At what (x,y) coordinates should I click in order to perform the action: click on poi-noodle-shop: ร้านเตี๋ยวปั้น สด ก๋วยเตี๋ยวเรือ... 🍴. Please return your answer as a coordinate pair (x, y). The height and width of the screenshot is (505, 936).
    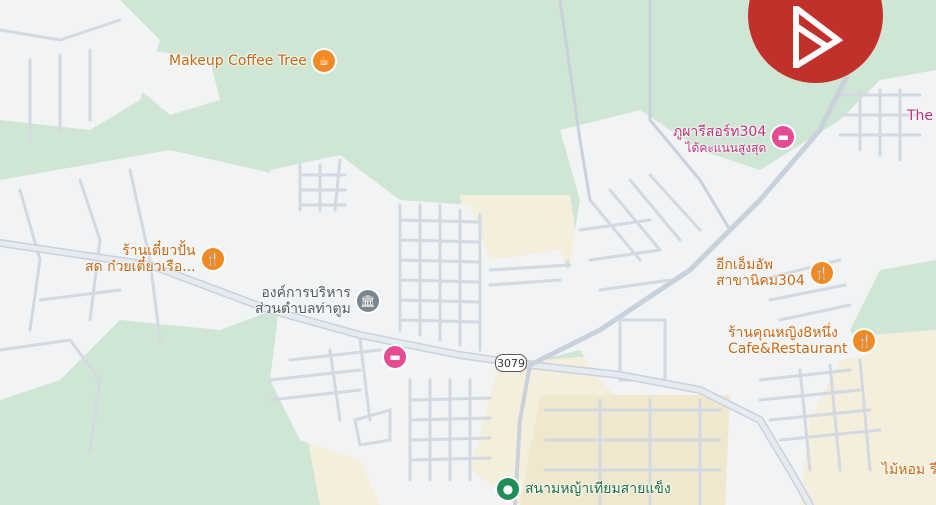
    Looking at the image, I should click on (154, 259).